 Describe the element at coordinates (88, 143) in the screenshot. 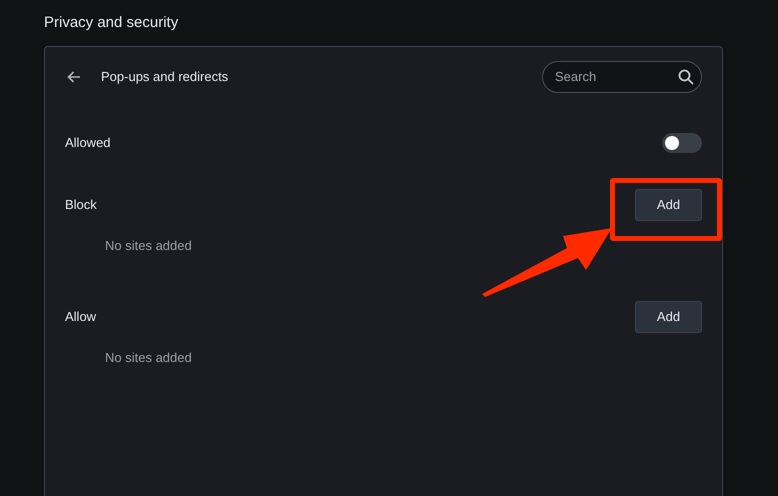

I see `setting-label: Allowed` at that location.